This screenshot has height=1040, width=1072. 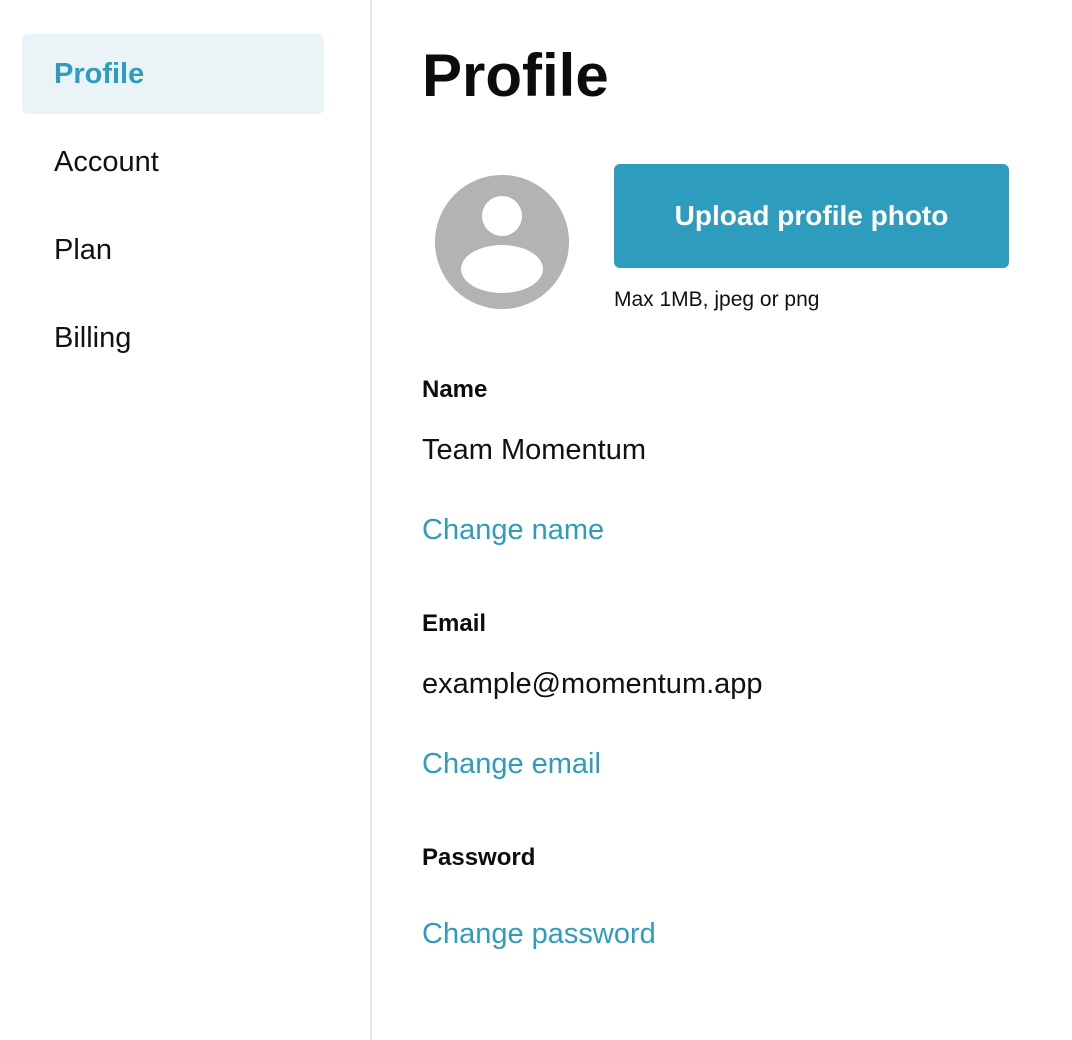 What do you see at coordinates (454, 623) in the screenshot?
I see `email-label: Email` at bounding box center [454, 623].